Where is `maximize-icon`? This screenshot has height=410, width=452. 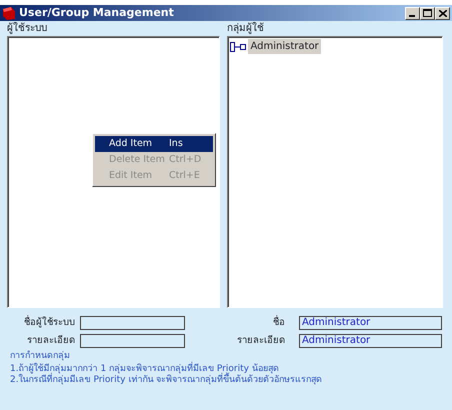 maximize-icon is located at coordinates (427, 13).